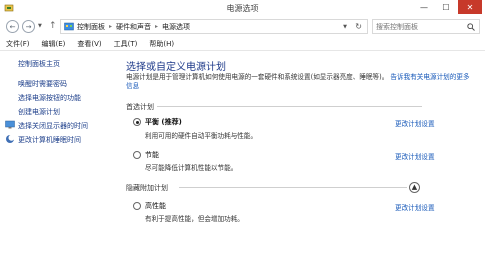  I want to click on maximize-button: ☐, so click(446, 7).